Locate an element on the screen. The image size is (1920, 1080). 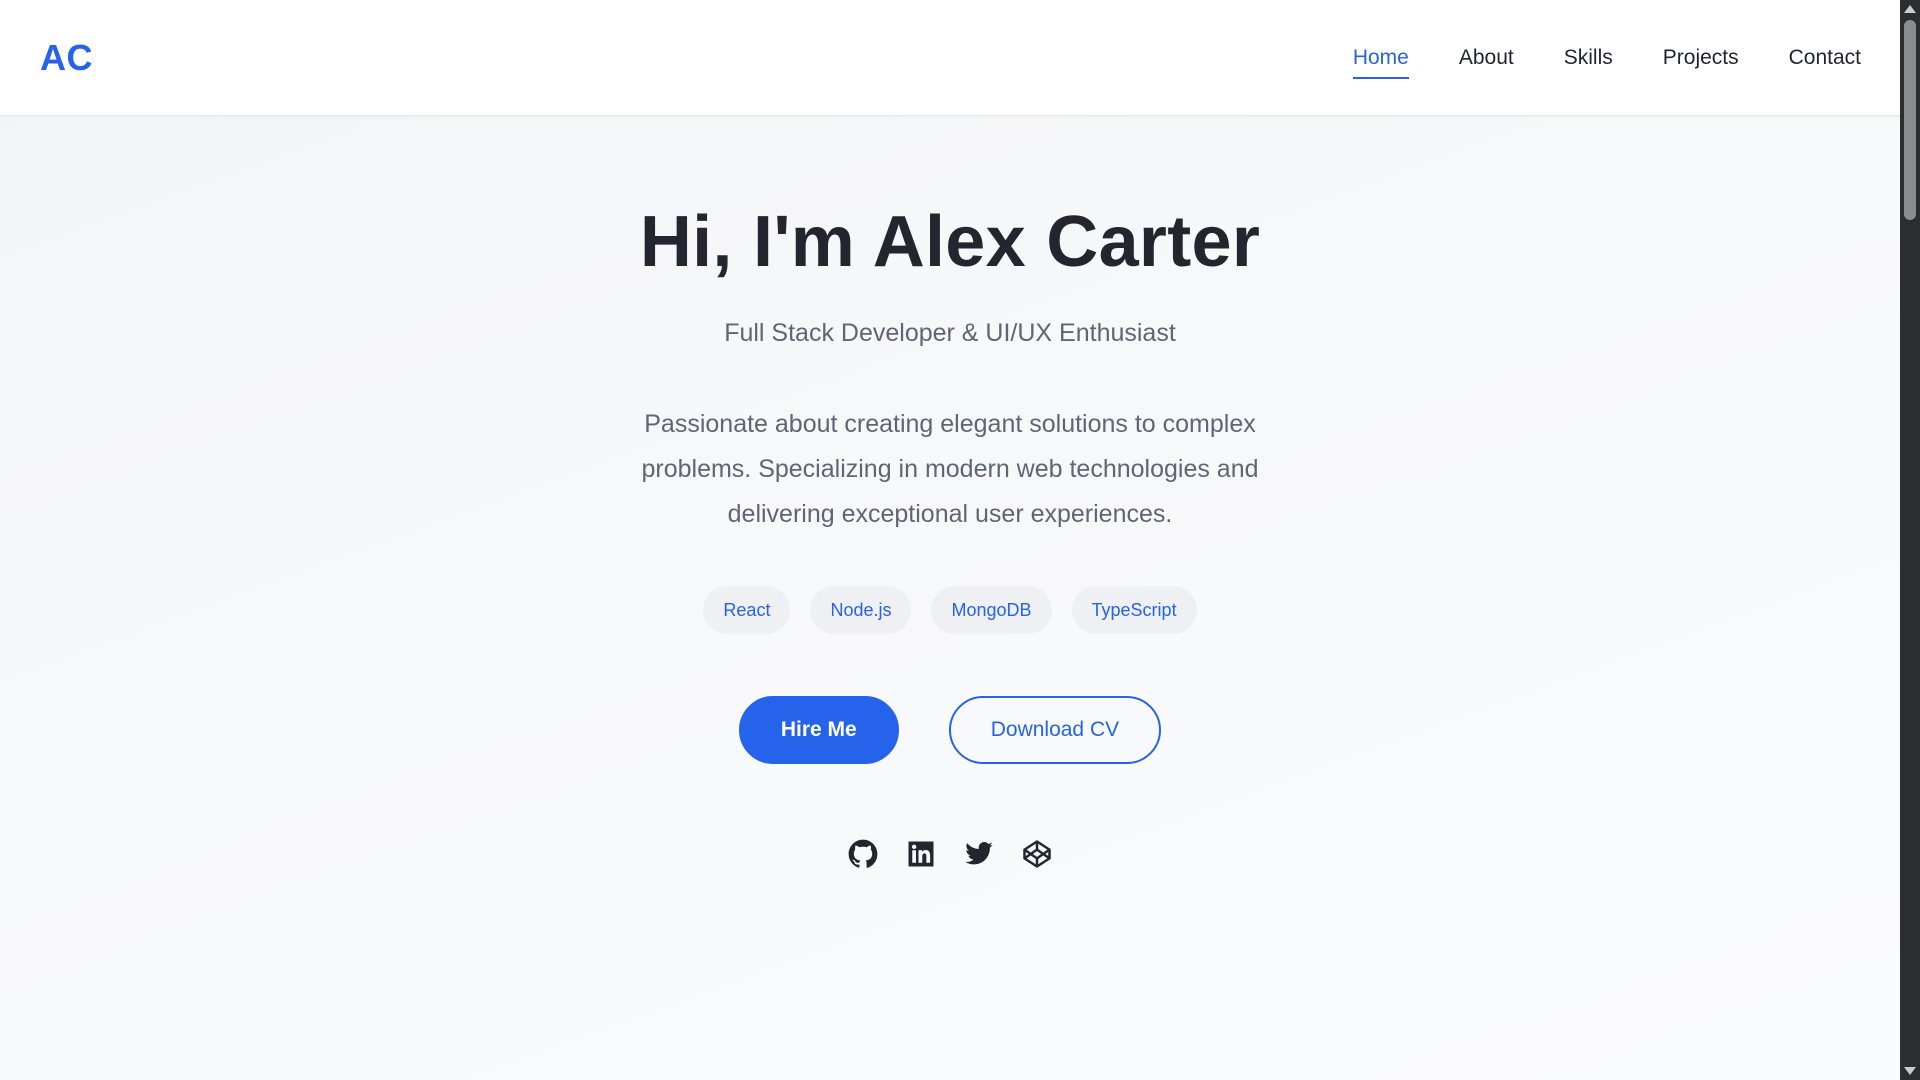
nav-link-skills: Skills is located at coordinates (1588, 58).